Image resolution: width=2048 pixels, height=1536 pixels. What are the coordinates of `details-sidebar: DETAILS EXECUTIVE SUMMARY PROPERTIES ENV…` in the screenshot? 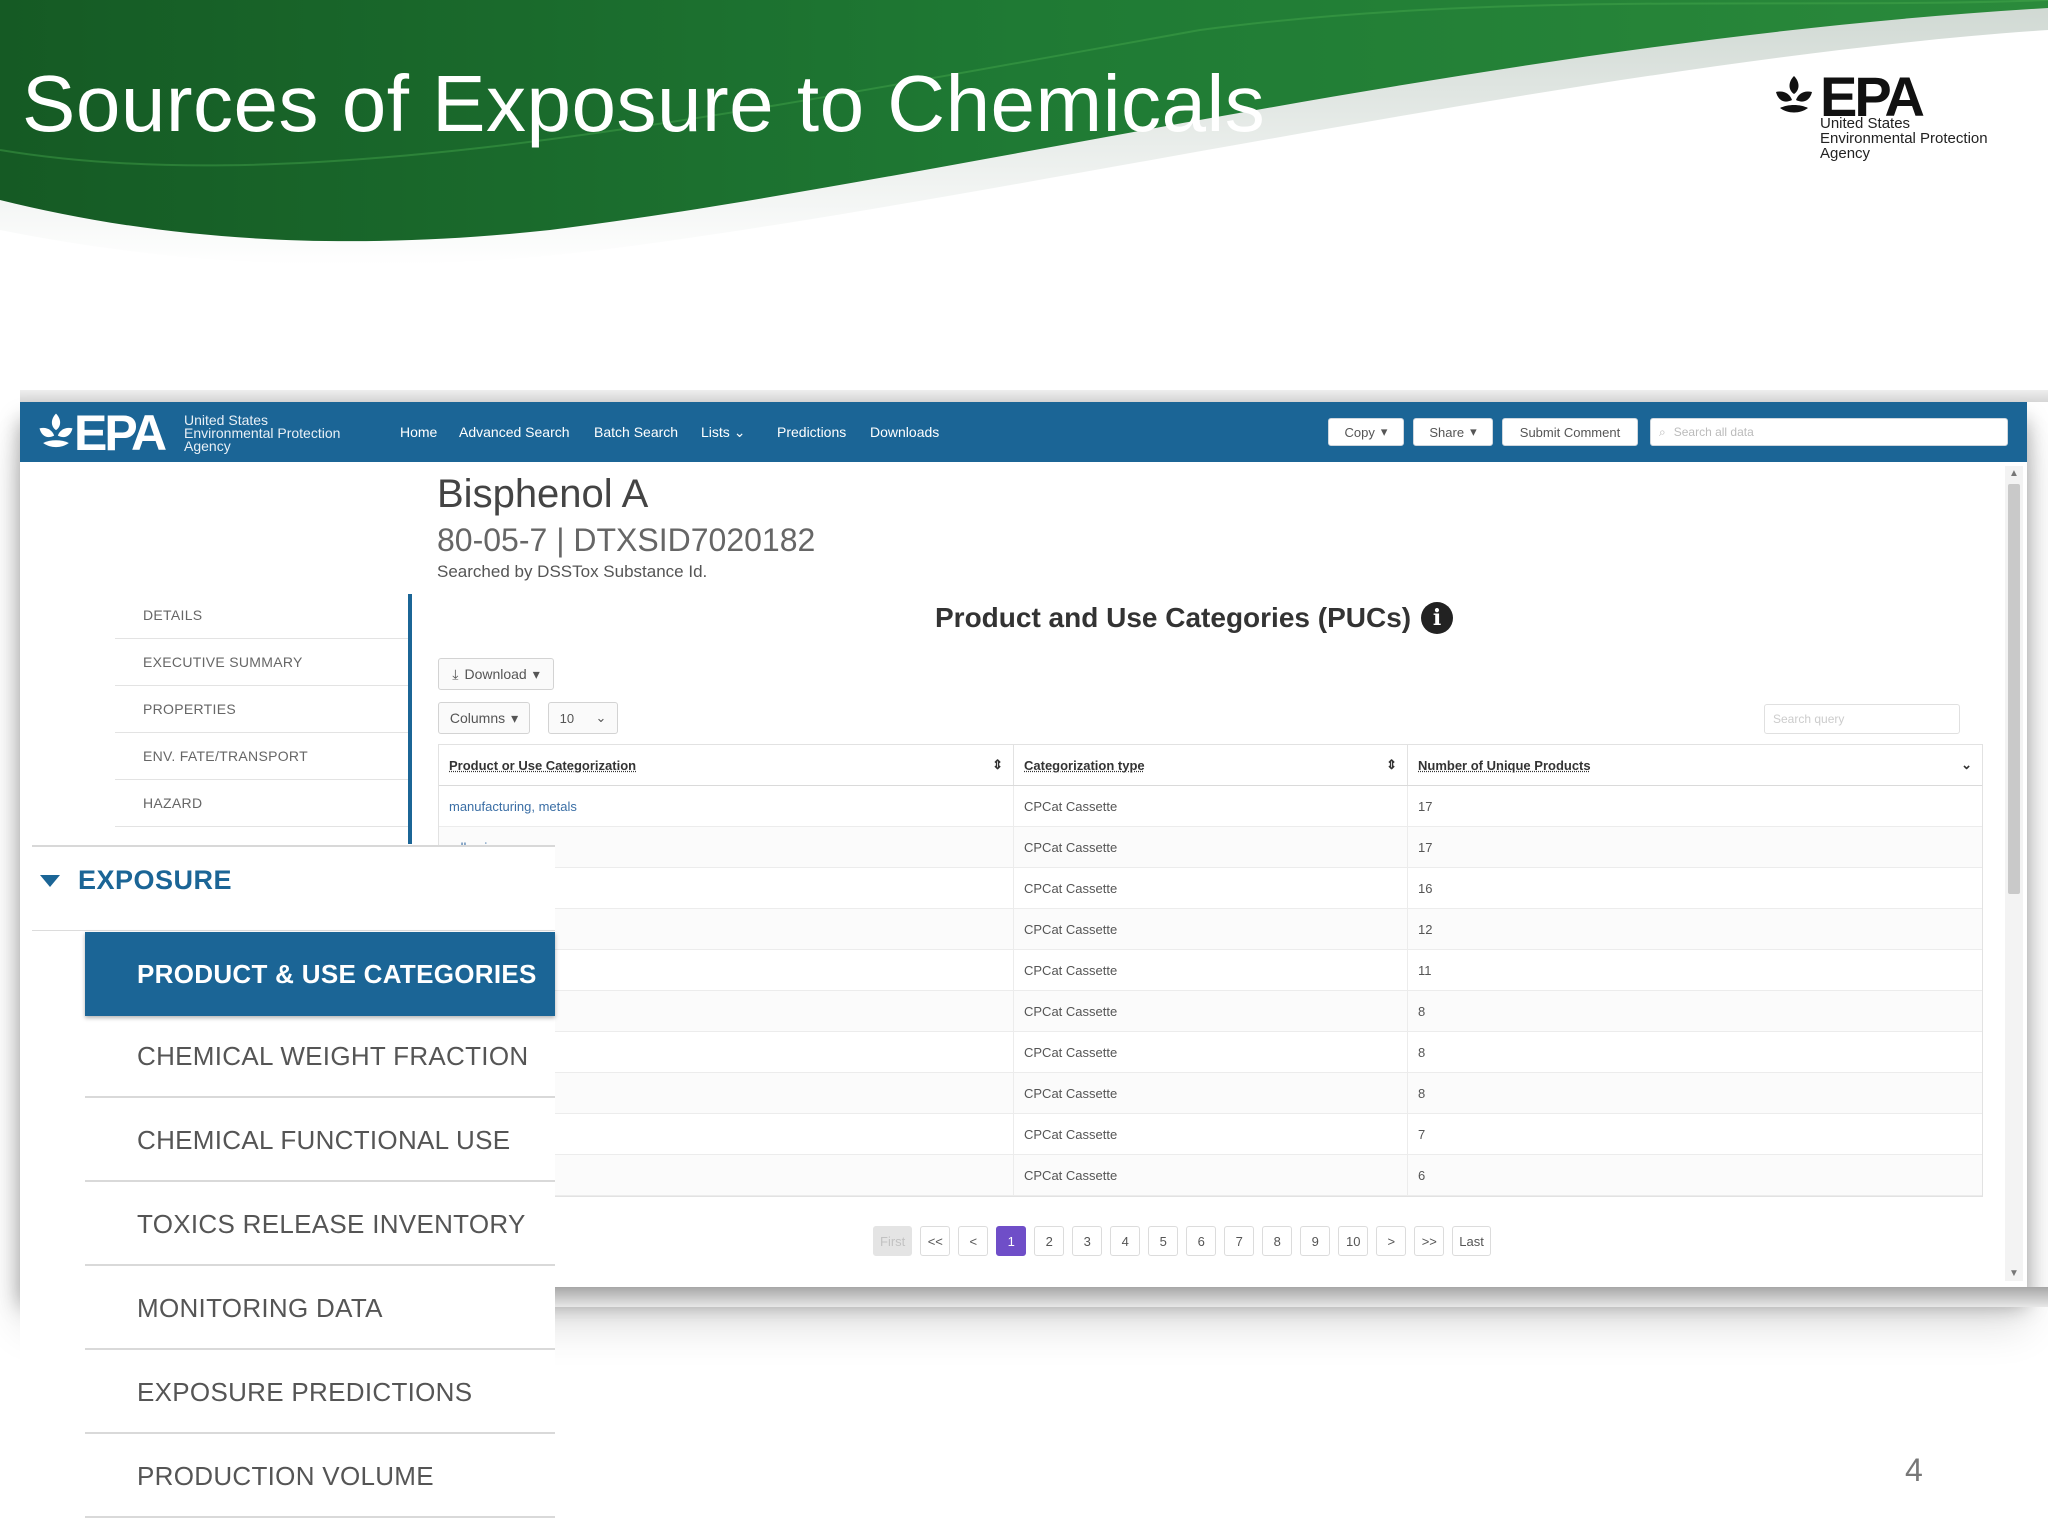 It's located at (262, 709).